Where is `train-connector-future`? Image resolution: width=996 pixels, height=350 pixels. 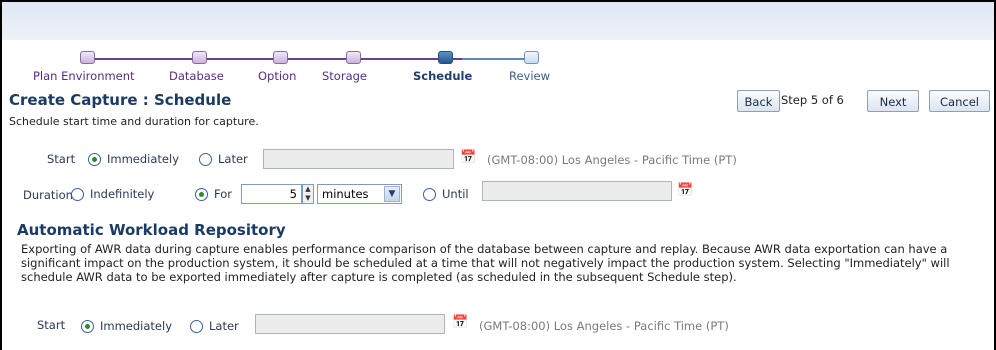
train-connector-future is located at coordinates (497, 59).